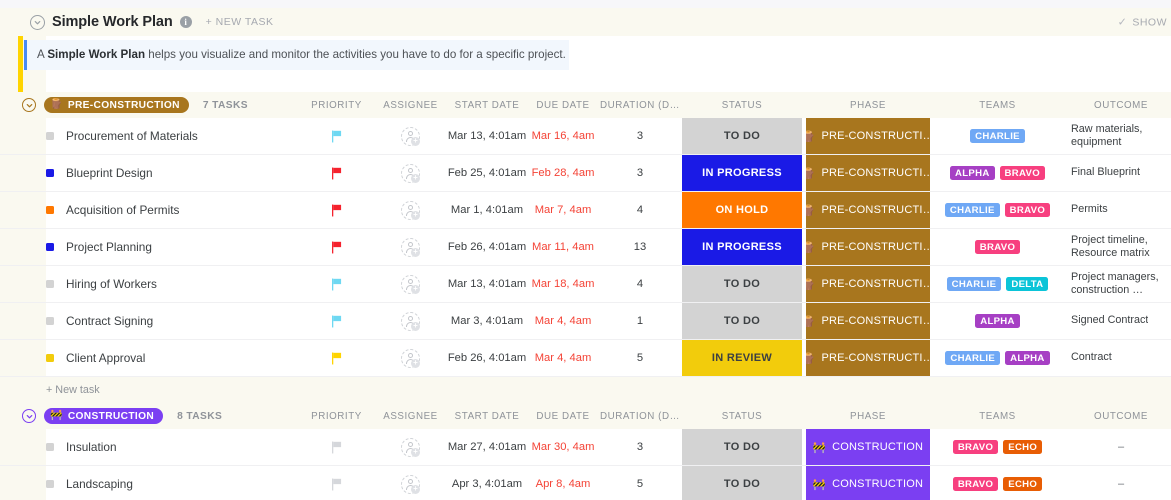 The height and width of the screenshot is (500, 1171). I want to click on due-date-cell: Mar 18, 4am, so click(563, 284).